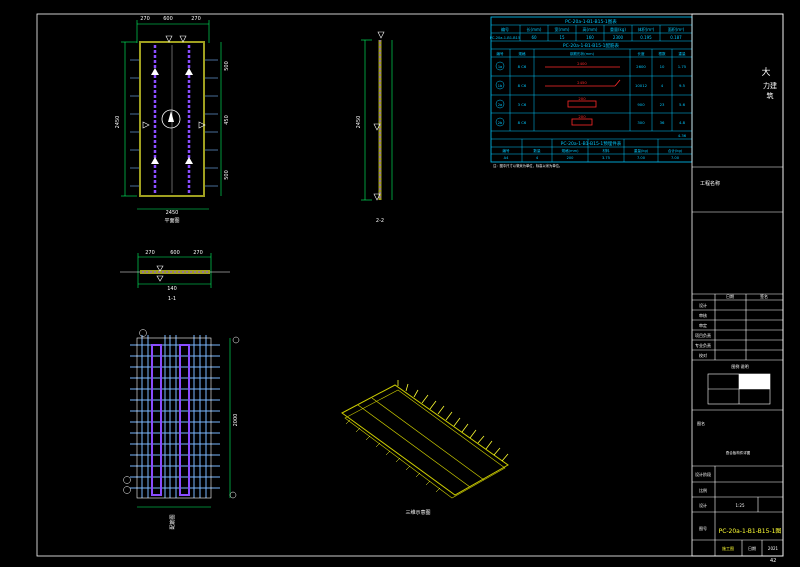  Describe the element at coordinates (172, 521) in the screenshot. I see `rebar-plan-title: 配筋图` at that location.